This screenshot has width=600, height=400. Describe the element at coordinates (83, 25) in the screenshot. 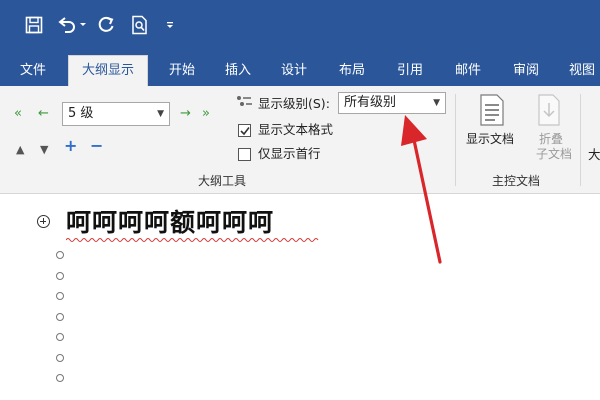

I see `undo-dropdown-icon` at that location.